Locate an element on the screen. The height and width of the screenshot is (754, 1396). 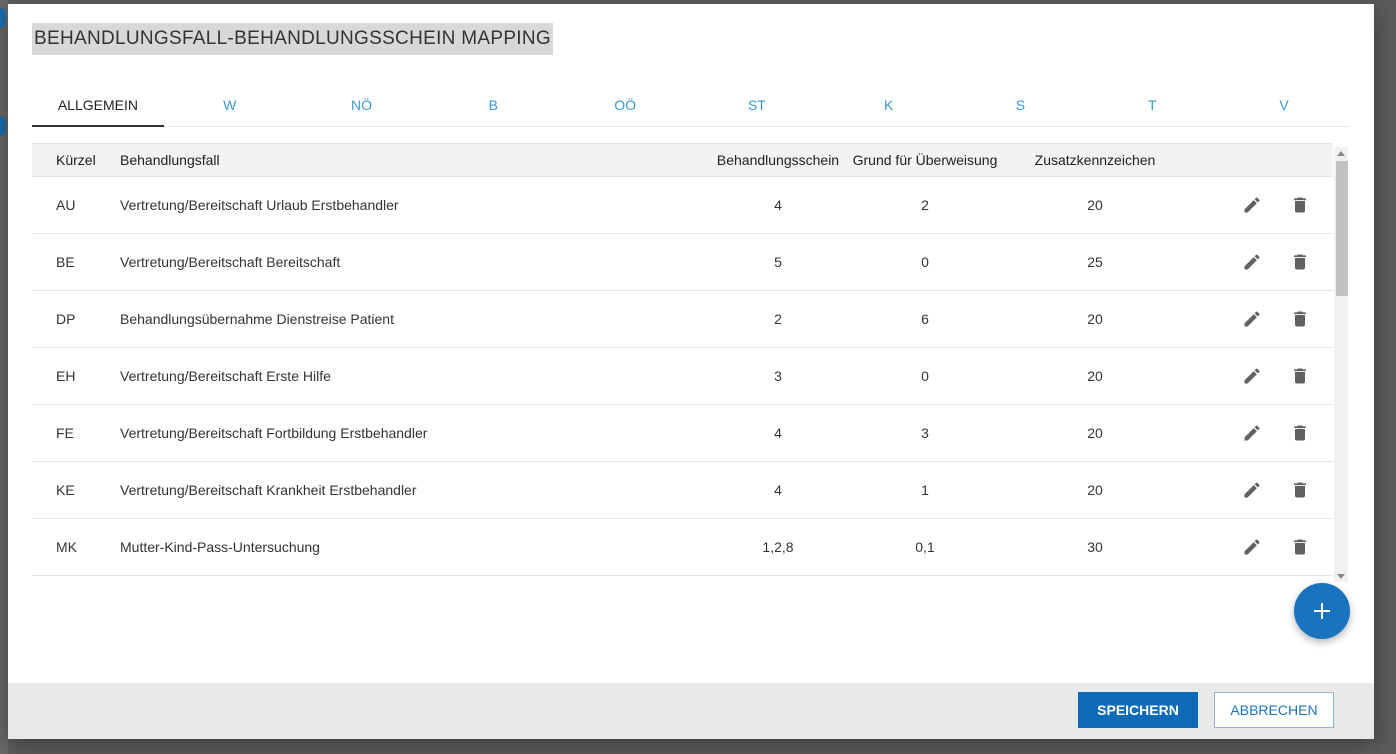
tab-s: S is located at coordinates (1021, 105).